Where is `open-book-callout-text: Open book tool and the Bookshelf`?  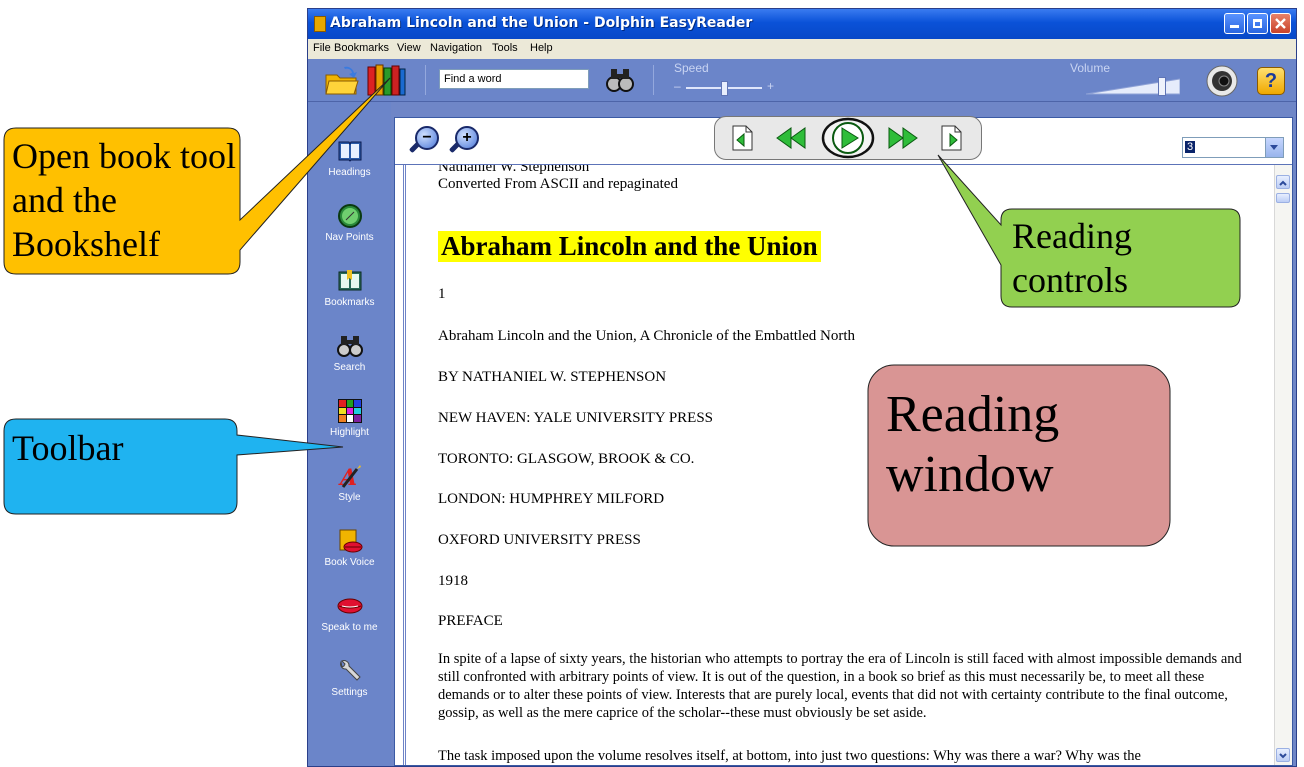 open-book-callout-text: Open book tool and the Bookshelf is located at coordinates (124, 200).